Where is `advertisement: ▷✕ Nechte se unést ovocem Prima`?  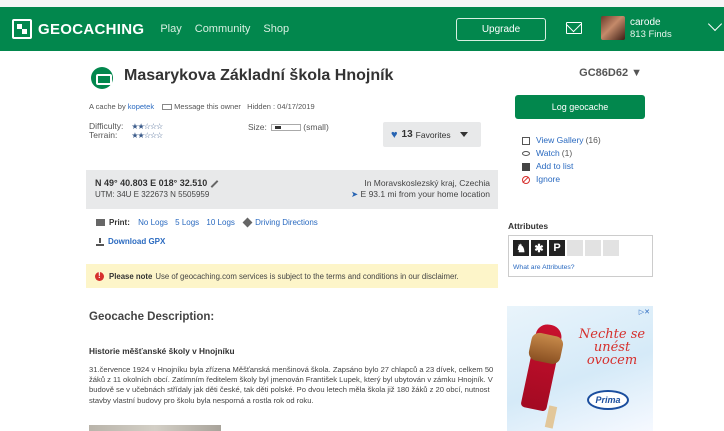
advertisement: ▷✕ Nechte se unést ovocem Prima is located at coordinates (580, 368).